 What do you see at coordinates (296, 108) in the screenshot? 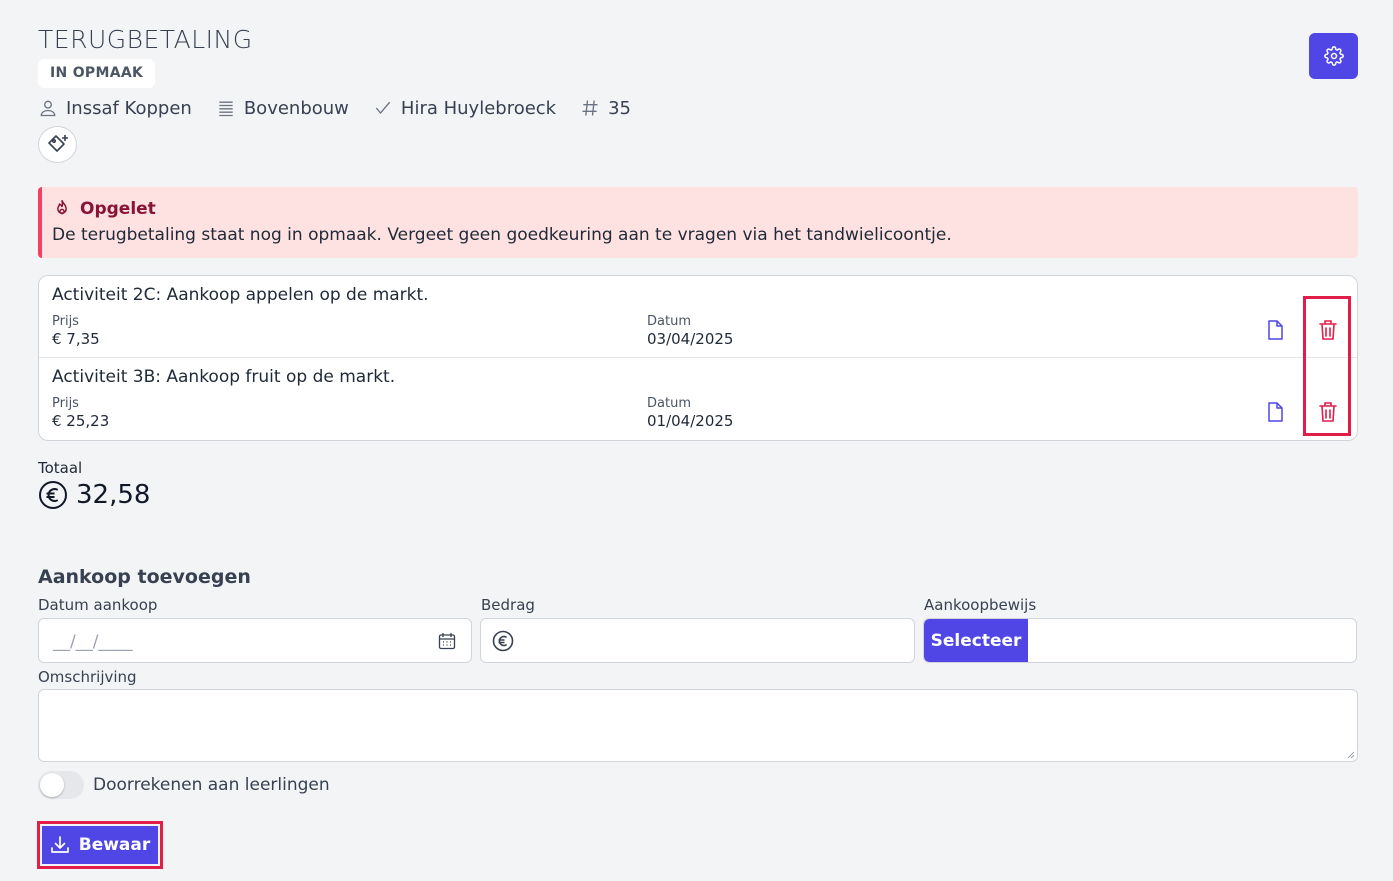
I see `meta-group-label: Bovenbouw` at bounding box center [296, 108].